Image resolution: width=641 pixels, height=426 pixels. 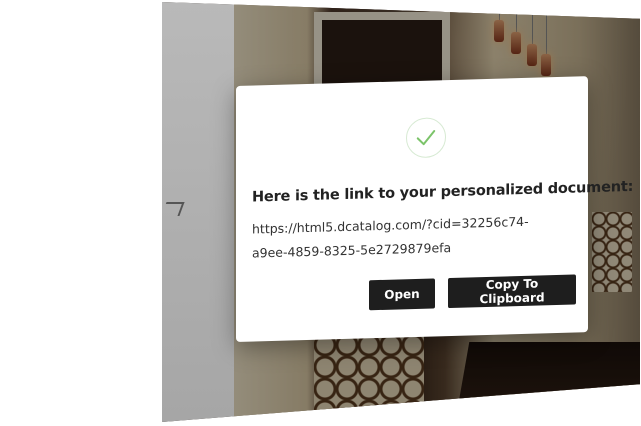 I want to click on checkmark-circle-icon, so click(x=426, y=138).